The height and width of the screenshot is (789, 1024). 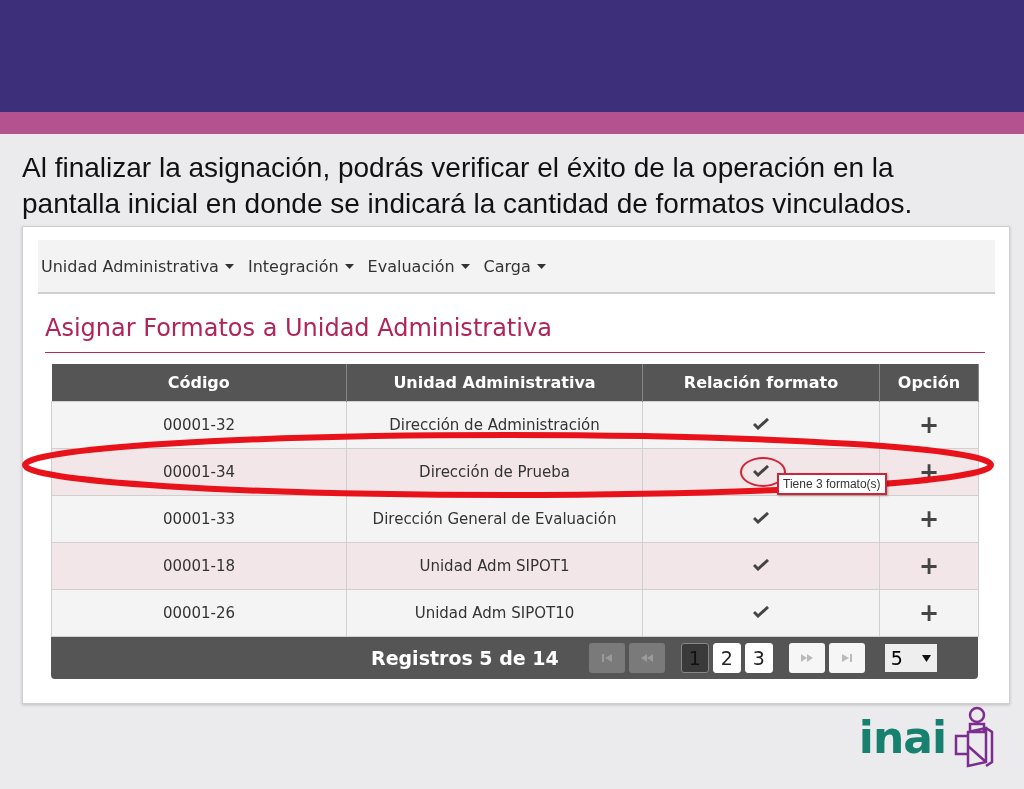 What do you see at coordinates (832, 484) in the screenshot?
I see `tooltip: Tiene 3 formato(s)` at bounding box center [832, 484].